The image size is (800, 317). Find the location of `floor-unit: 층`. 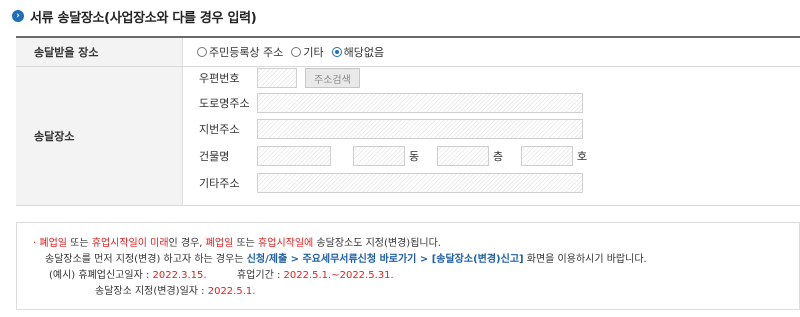

floor-unit: 층 is located at coordinates (498, 156).